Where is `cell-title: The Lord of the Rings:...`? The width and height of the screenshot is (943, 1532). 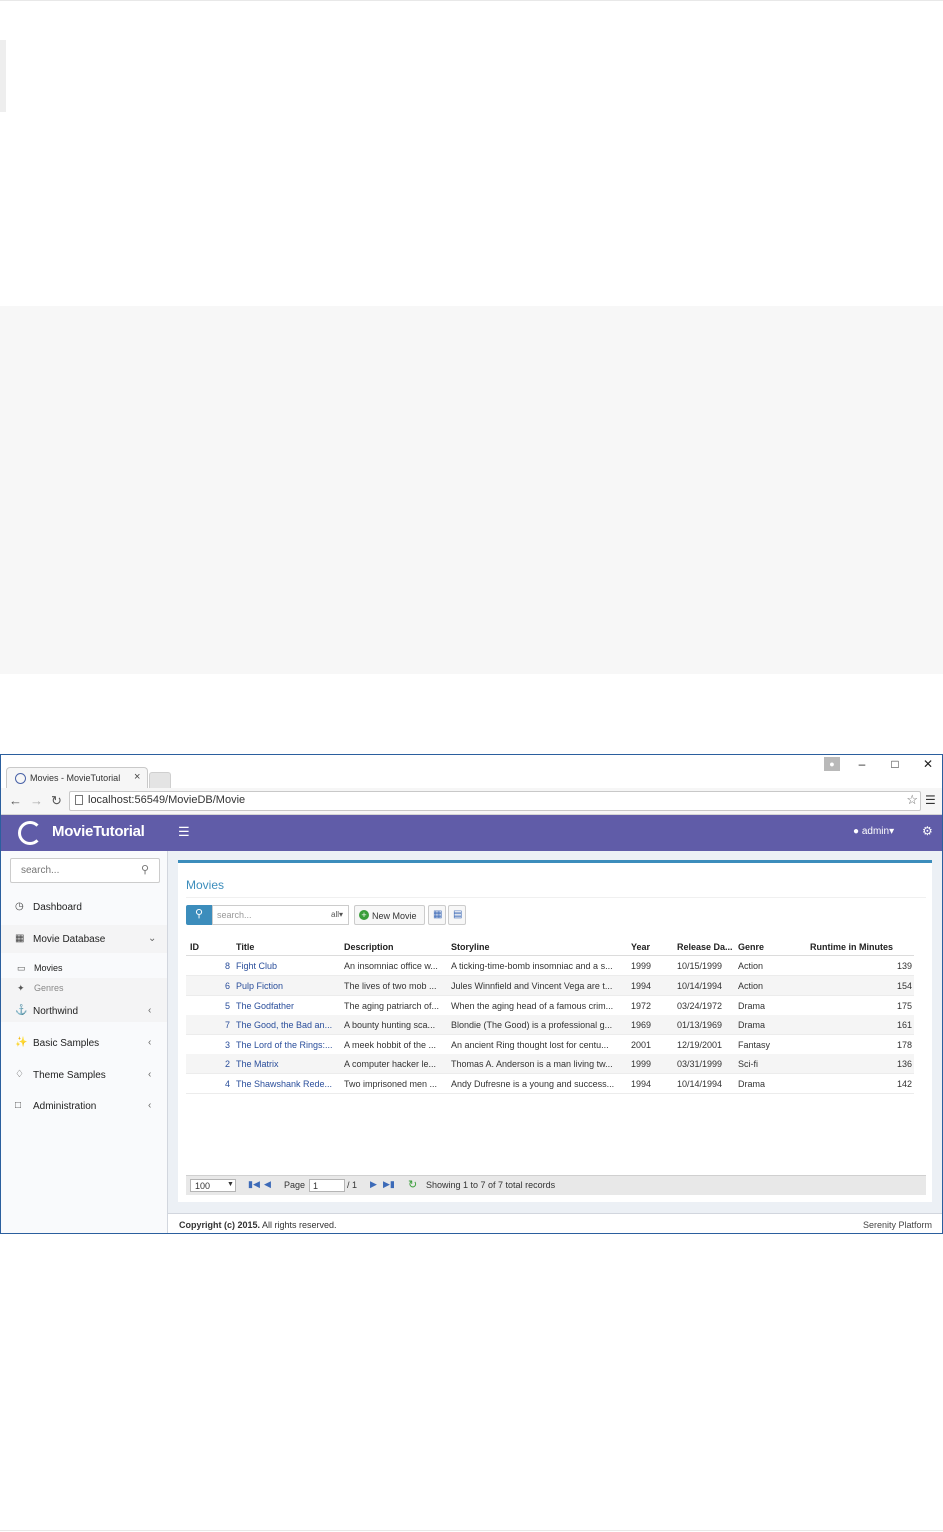
cell-title: The Lord of the Rings:... is located at coordinates (288, 1045).